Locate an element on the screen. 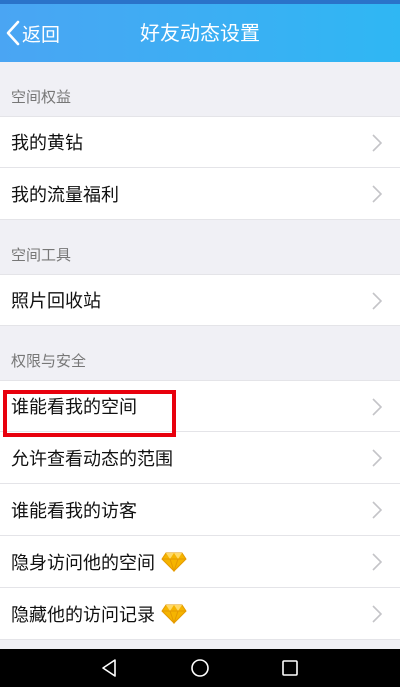 The height and width of the screenshot is (687, 400). row-allowed-view-range: 允许查看动态的范围 is located at coordinates (200, 458).